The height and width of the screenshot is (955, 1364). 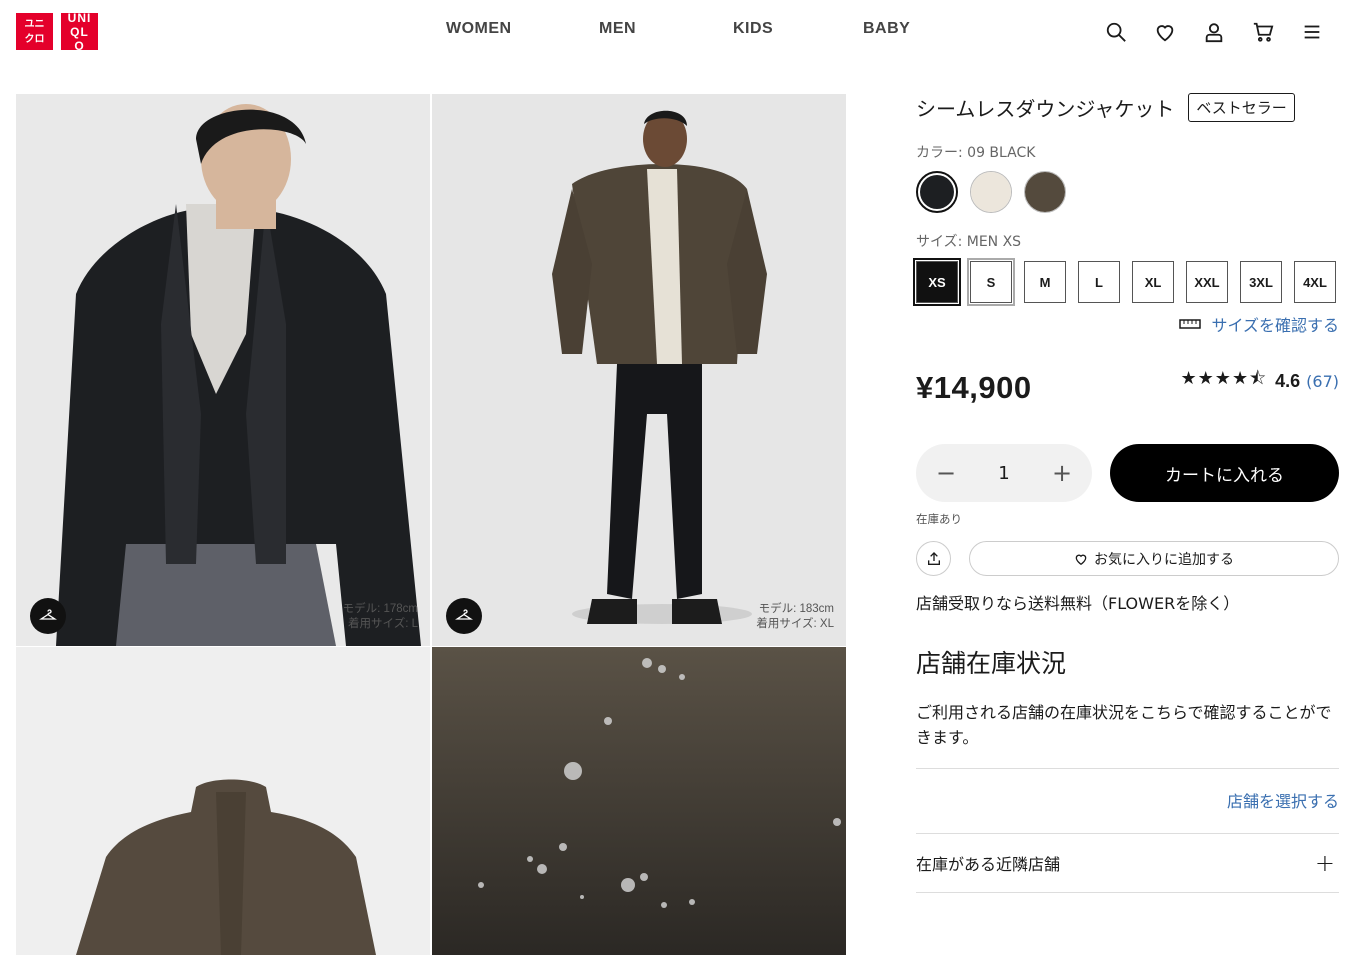 I want to click on nav-kids: KIDS, so click(x=798, y=29).